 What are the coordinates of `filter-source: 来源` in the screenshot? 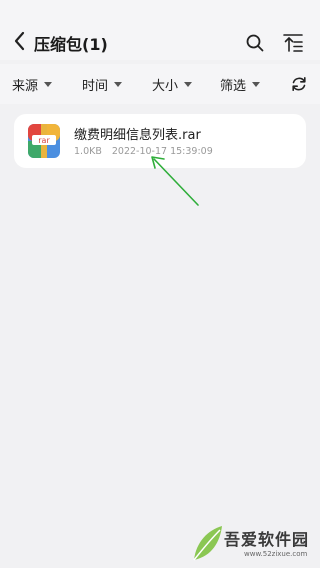 It's located at (32, 84).